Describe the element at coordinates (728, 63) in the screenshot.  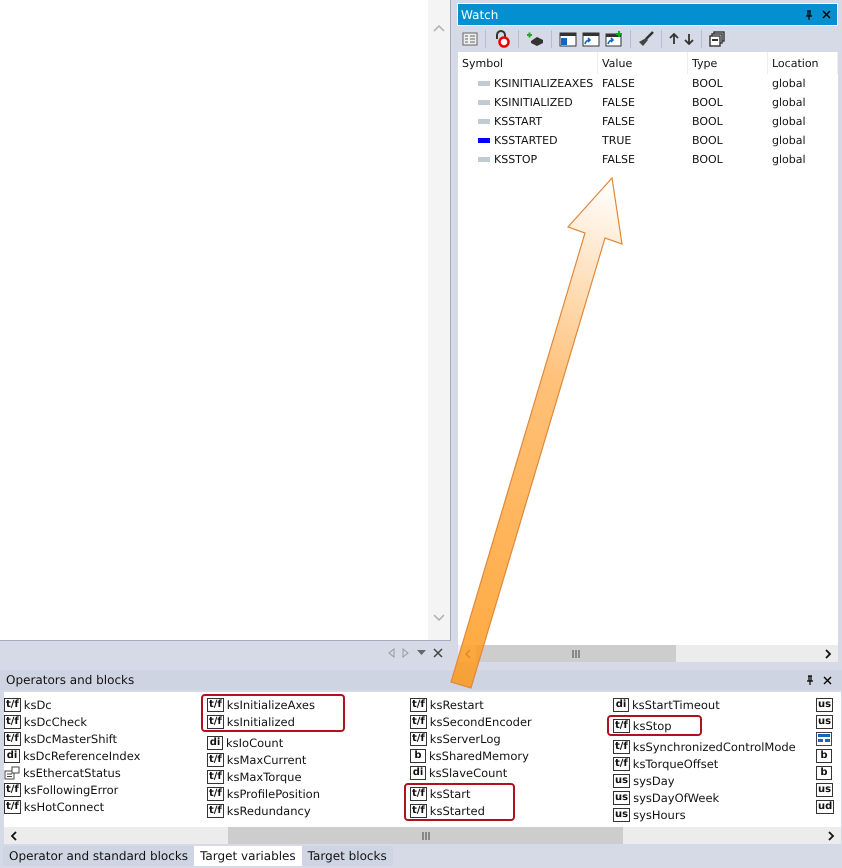
I see `column-header: Type` at that location.